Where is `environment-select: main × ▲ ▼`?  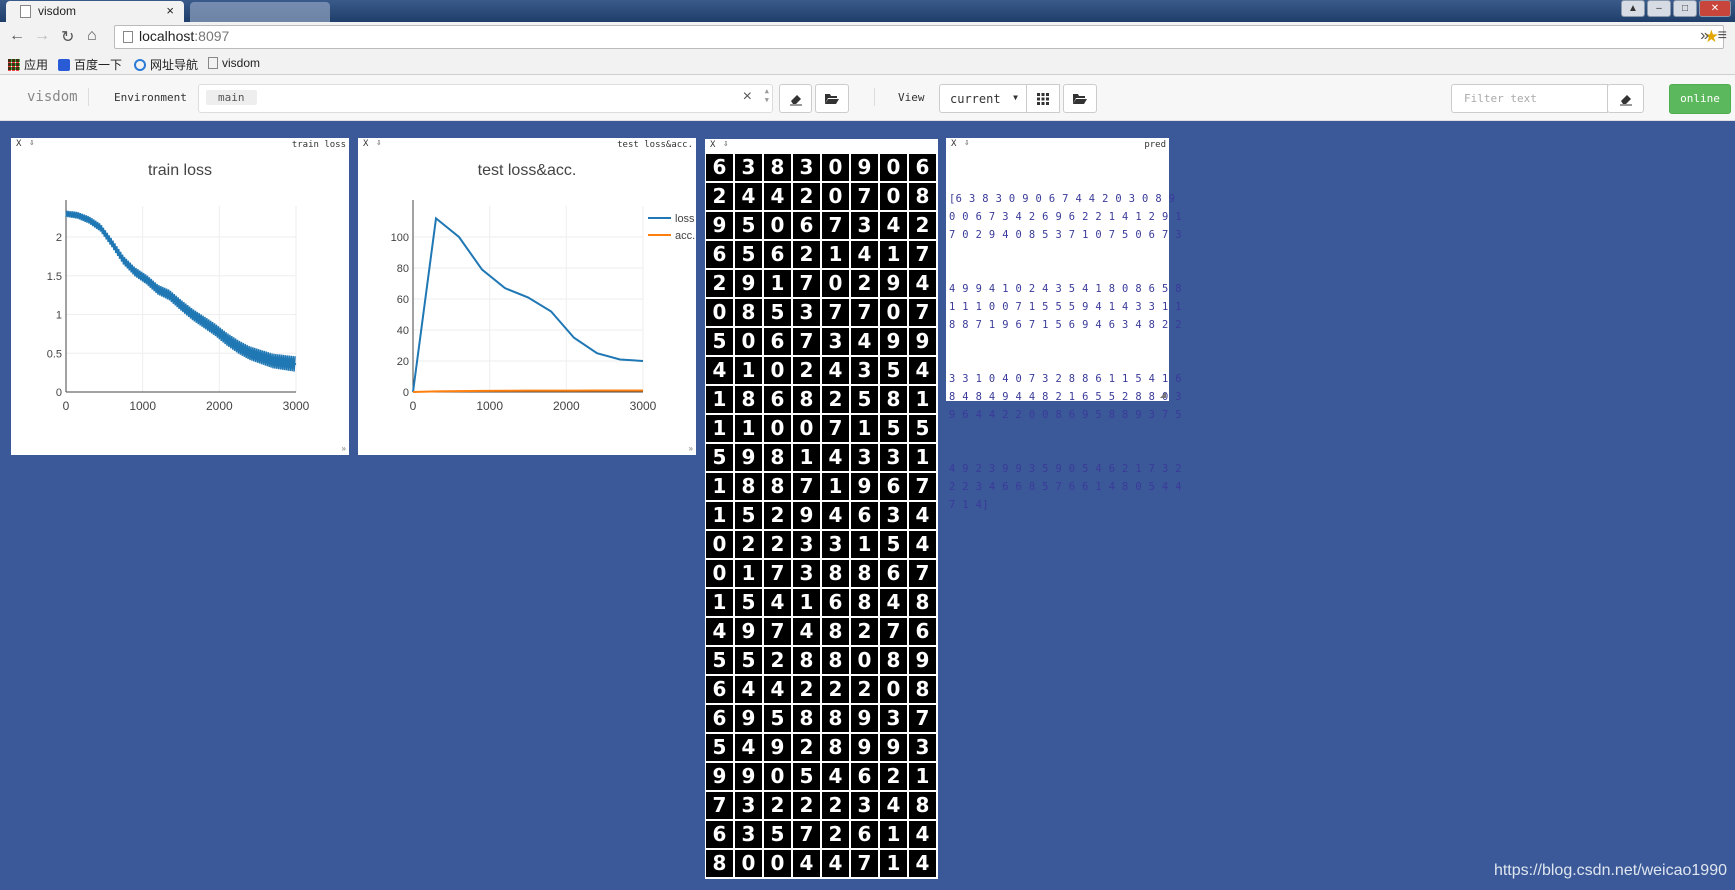 environment-select: main × ▲ ▼ is located at coordinates (485, 98).